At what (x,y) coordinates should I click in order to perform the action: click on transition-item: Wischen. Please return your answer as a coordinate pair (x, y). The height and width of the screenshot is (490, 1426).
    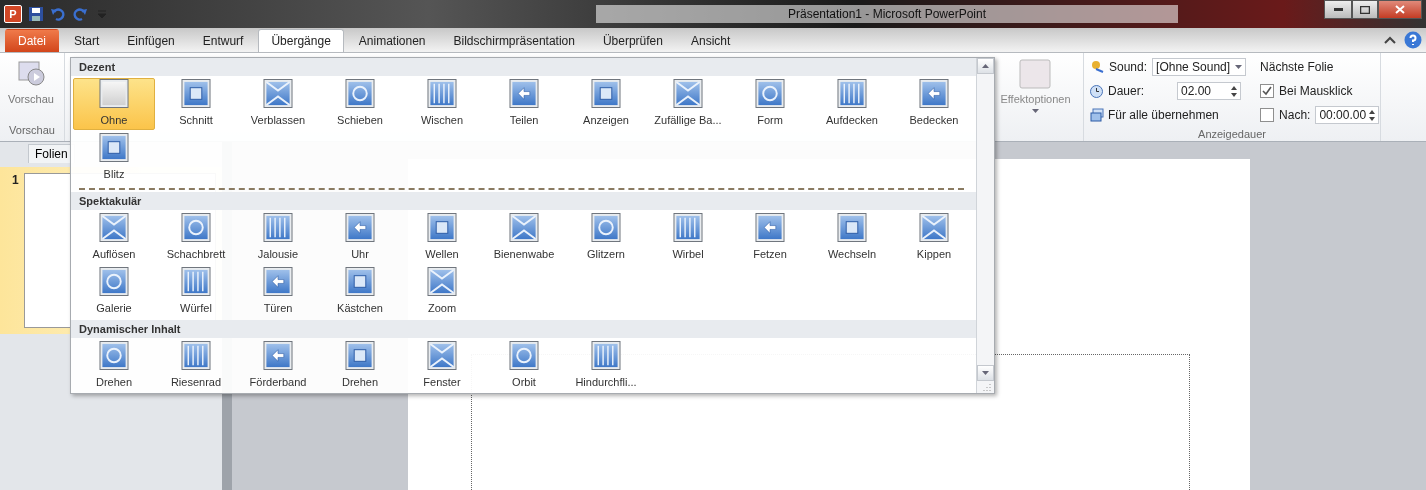
    Looking at the image, I should click on (442, 104).